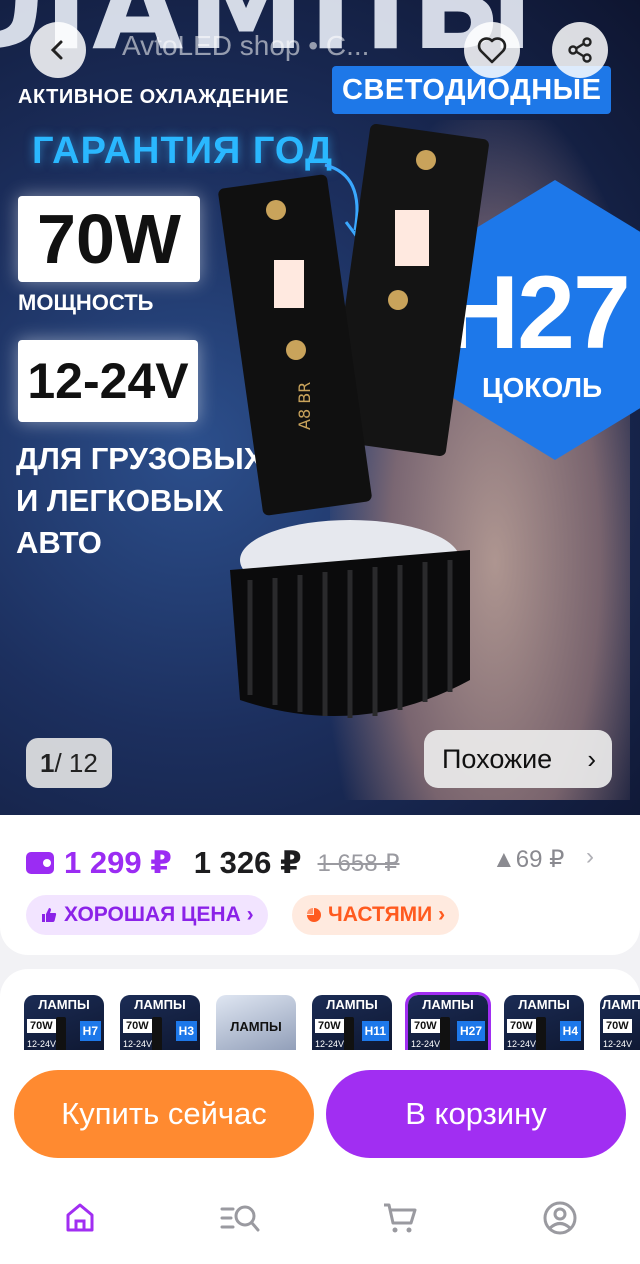 The height and width of the screenshot is (1264, 640). Describe the element at coordinates (47, 763) in the screenshot. I see `image-index: 1` at that location.